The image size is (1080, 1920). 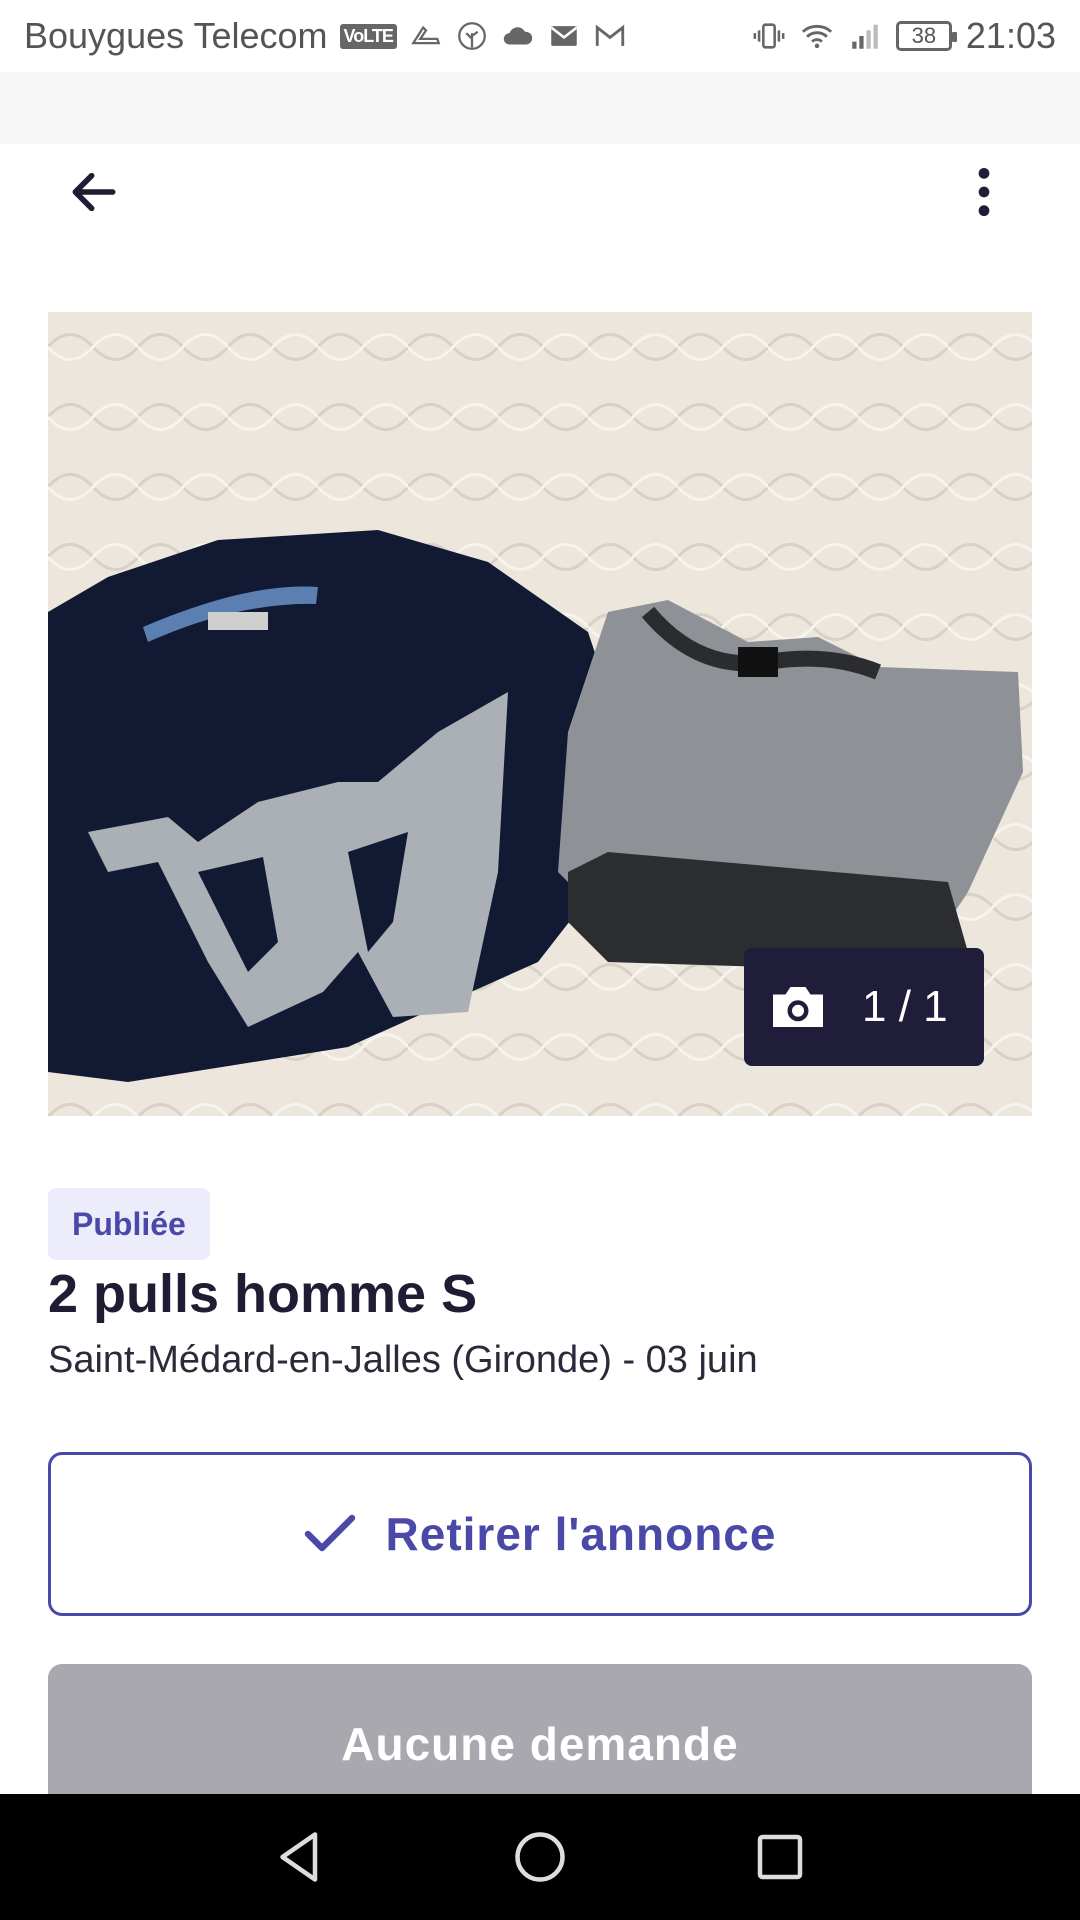 I want to click on photo-counter-text: 1 / 1, so click(x=905, y=1006).